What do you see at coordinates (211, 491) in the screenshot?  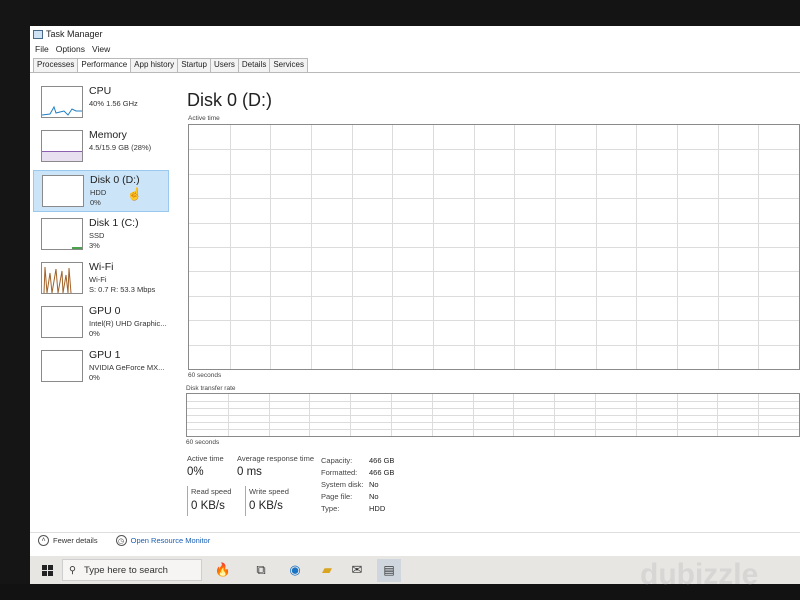 I see `read-speed-label: Read speed` at bounding box center [211, 491].